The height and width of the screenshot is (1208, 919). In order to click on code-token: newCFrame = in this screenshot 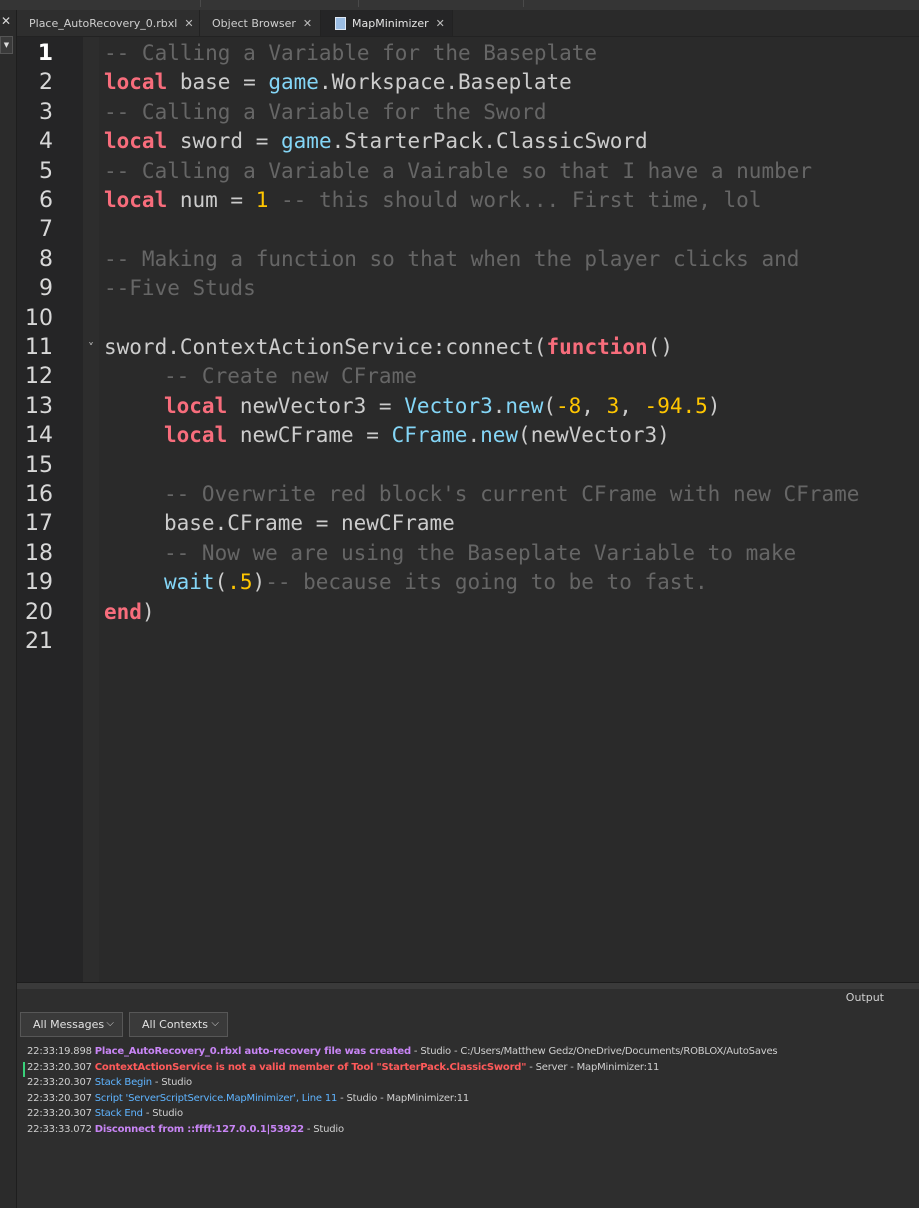, I will do `click(309, 435)`.